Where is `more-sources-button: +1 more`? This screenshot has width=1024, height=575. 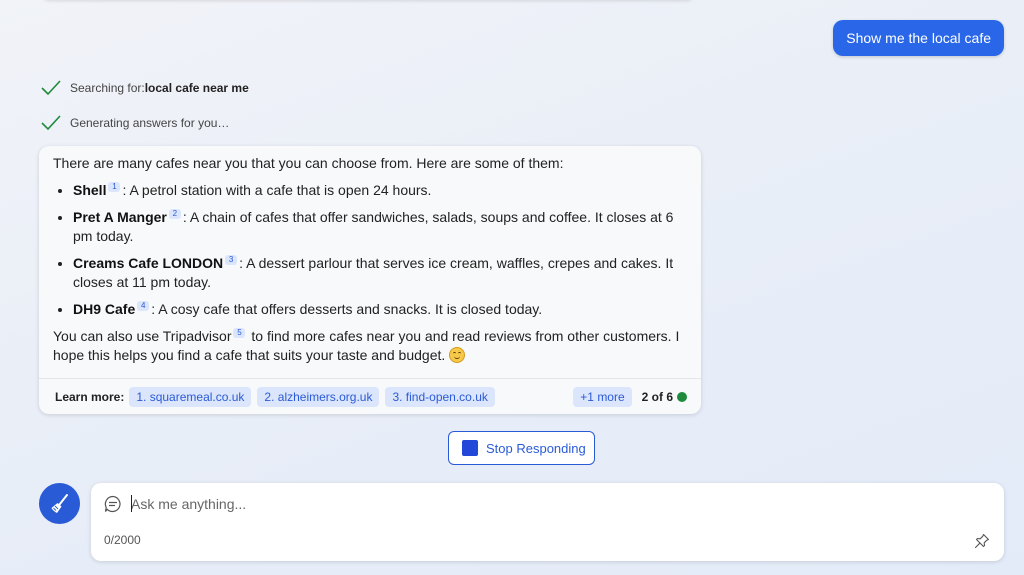
more-sources-button: +1 more is located at coordinates (602, 396).